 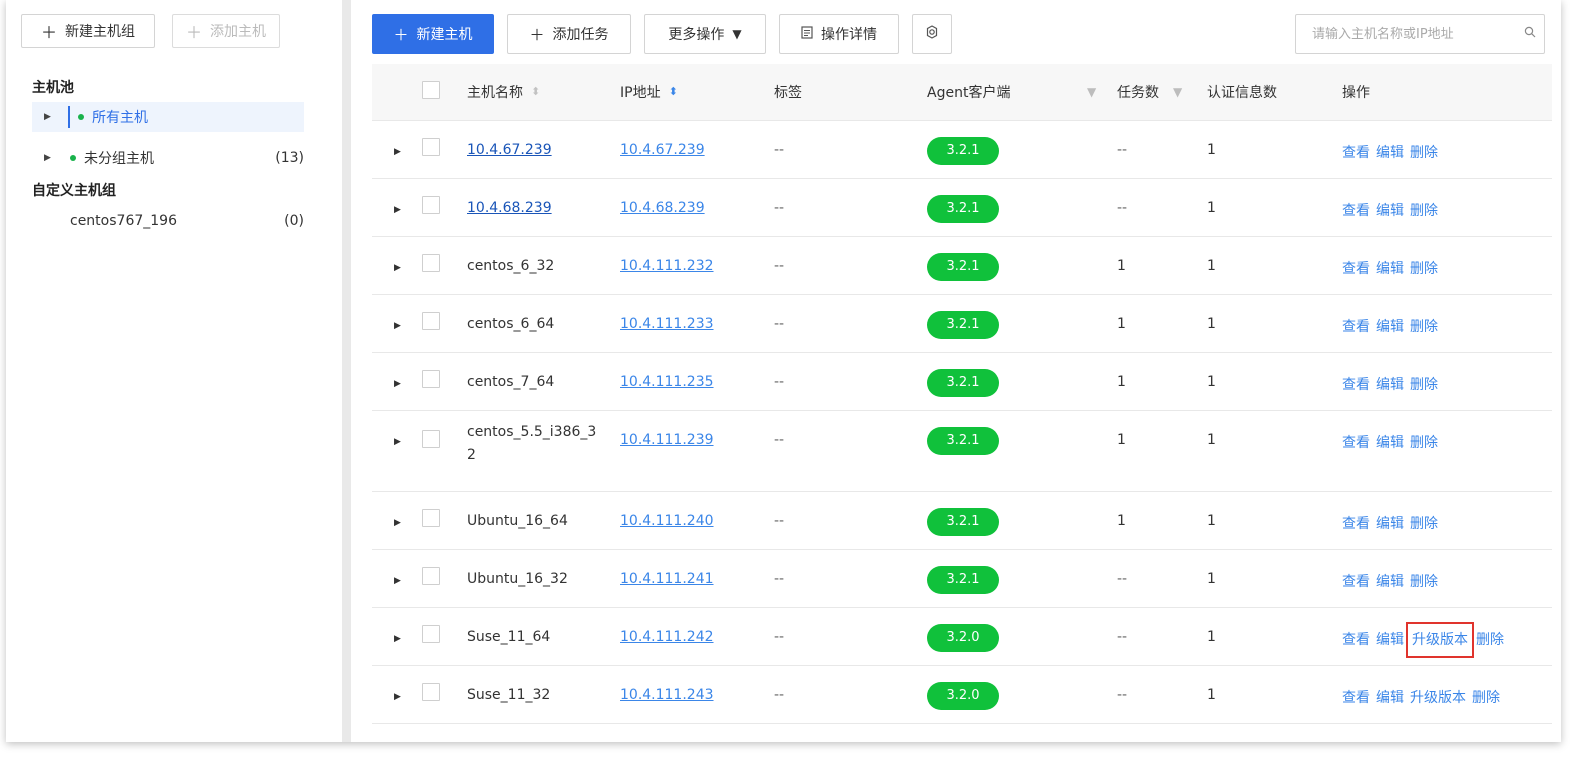 I want to click on ip-link: 10.4.111.239, so click(x=667, y=440).